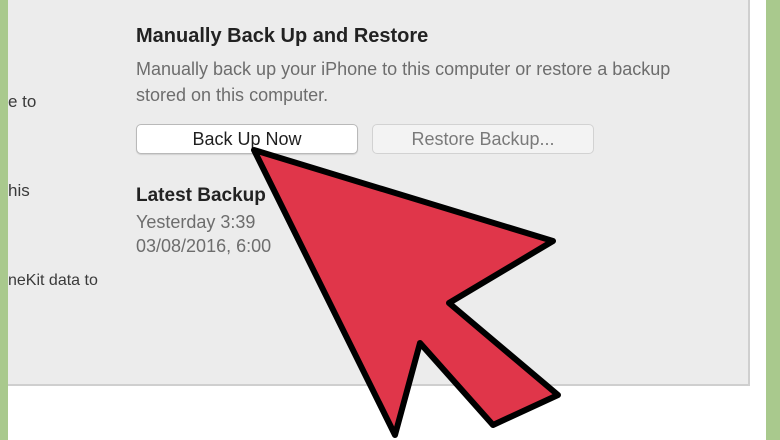 This screenshot has height=440, width=780. What do you see at coordinates (282, 36) in the screenshot?
I see `manual-backup-heading: Manually Back Up and Restore` at bounding box center [282, 36].